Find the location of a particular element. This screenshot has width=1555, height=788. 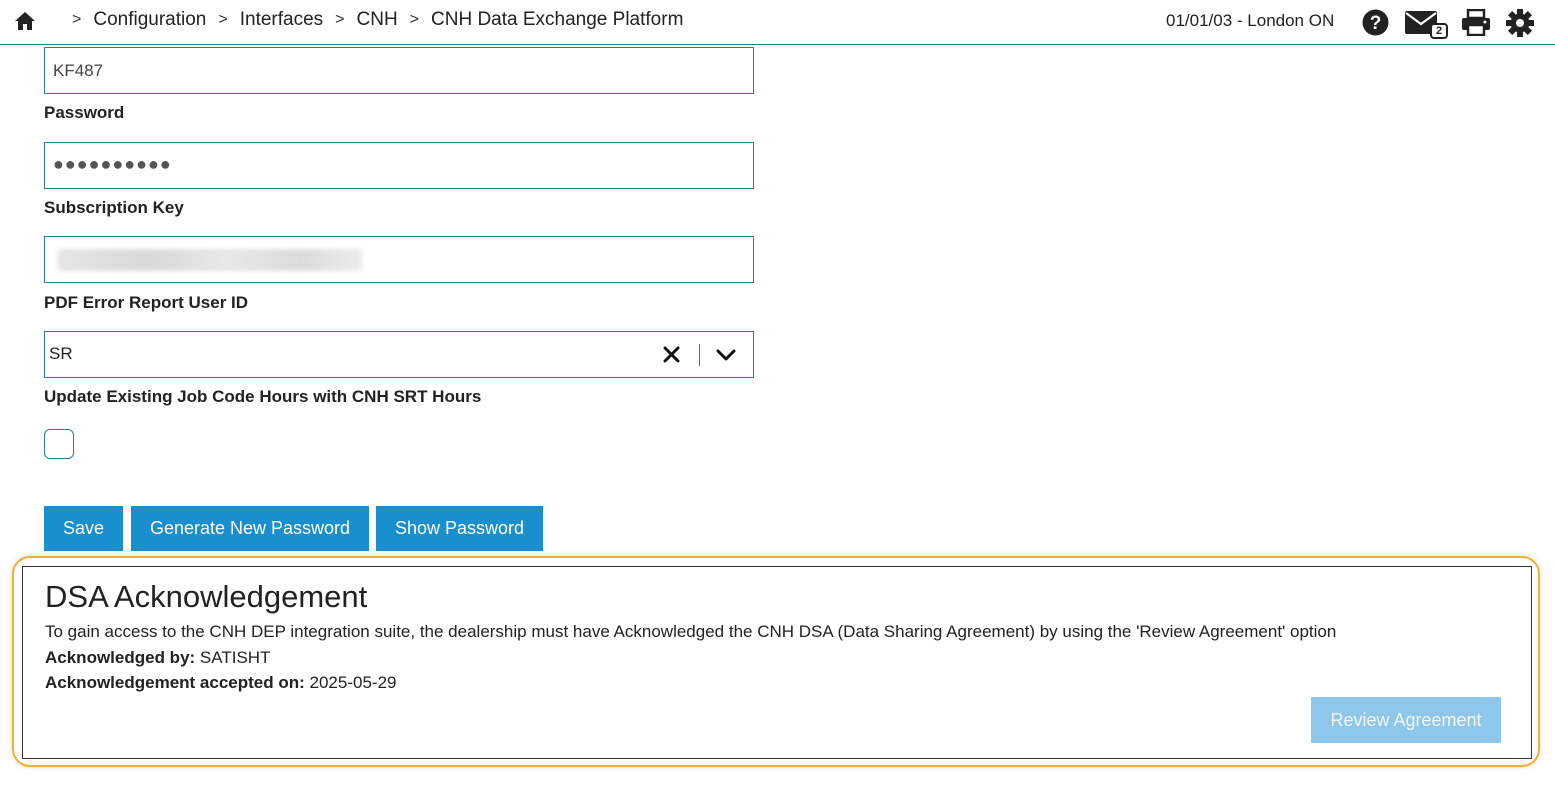

save-button: Save is located at coordinates (83, 528).